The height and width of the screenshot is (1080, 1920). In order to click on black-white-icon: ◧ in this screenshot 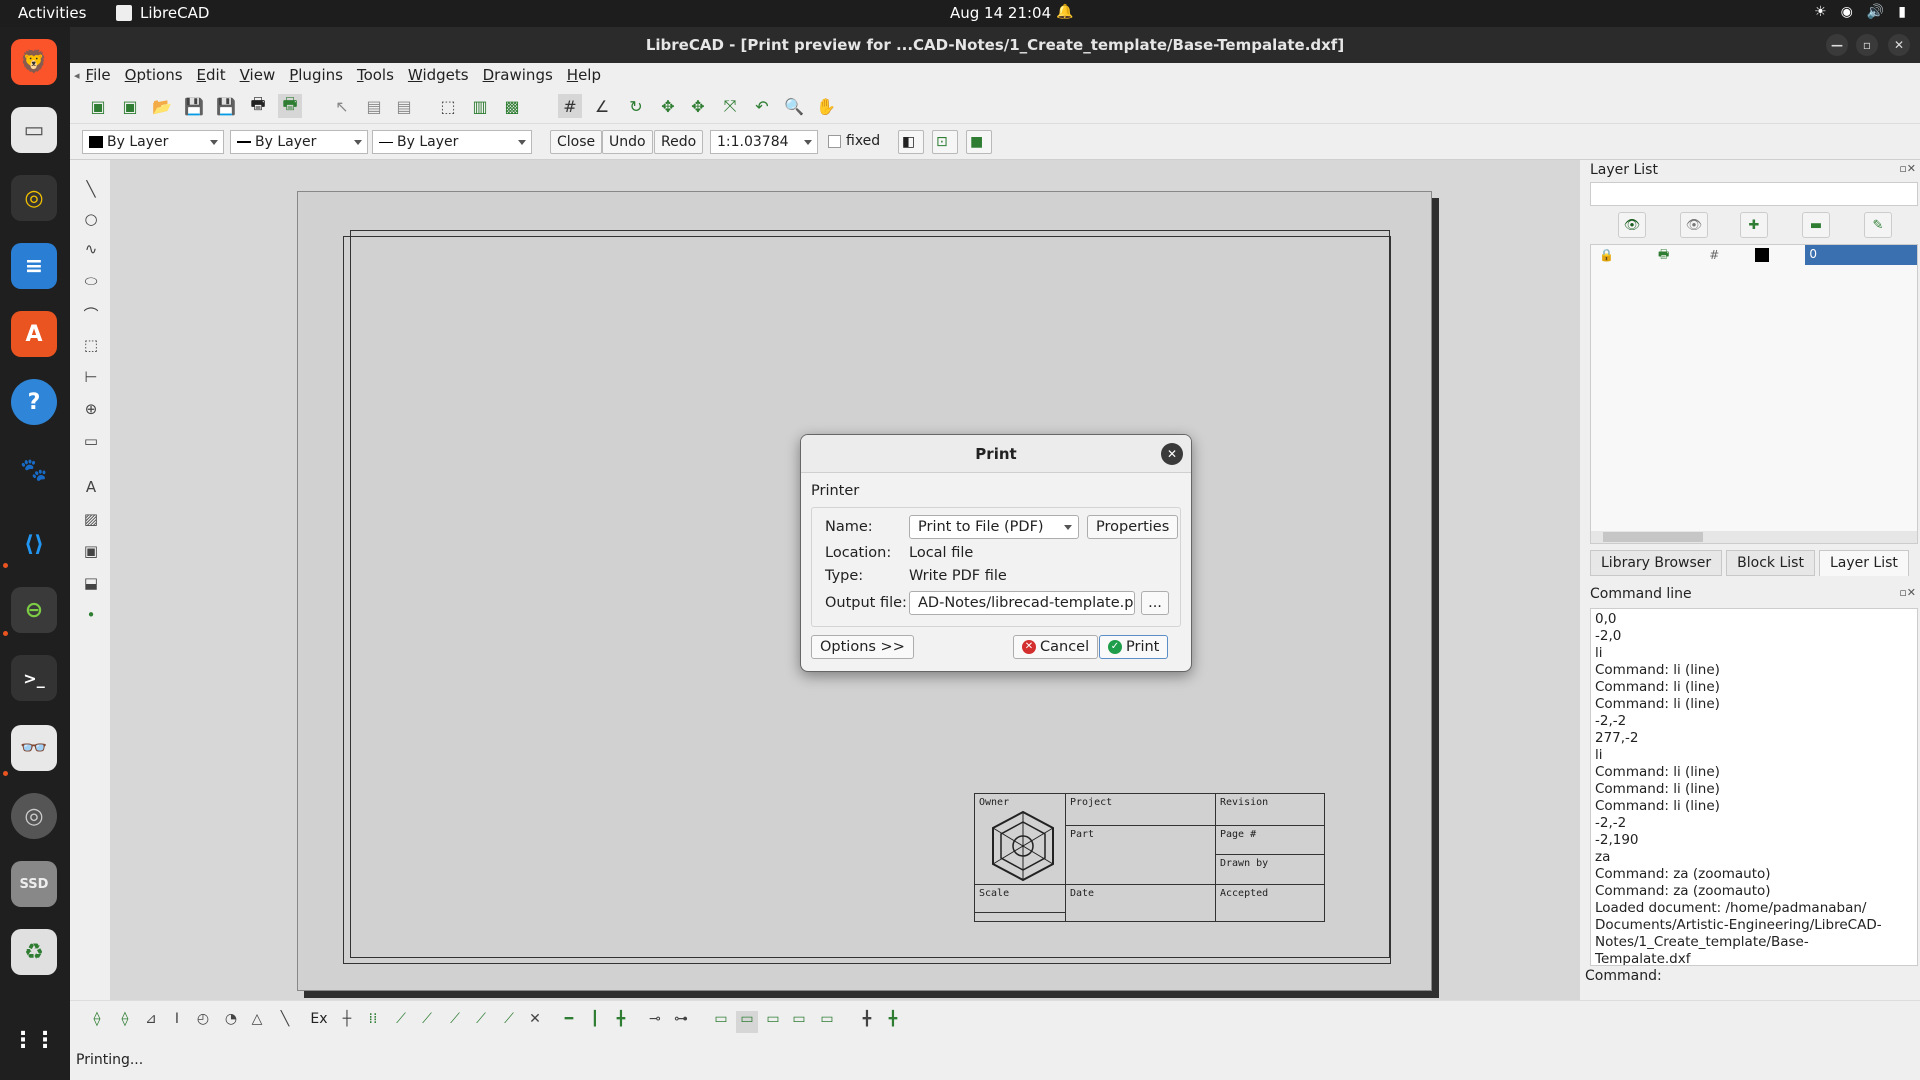, I will do `click(911, 142)`.